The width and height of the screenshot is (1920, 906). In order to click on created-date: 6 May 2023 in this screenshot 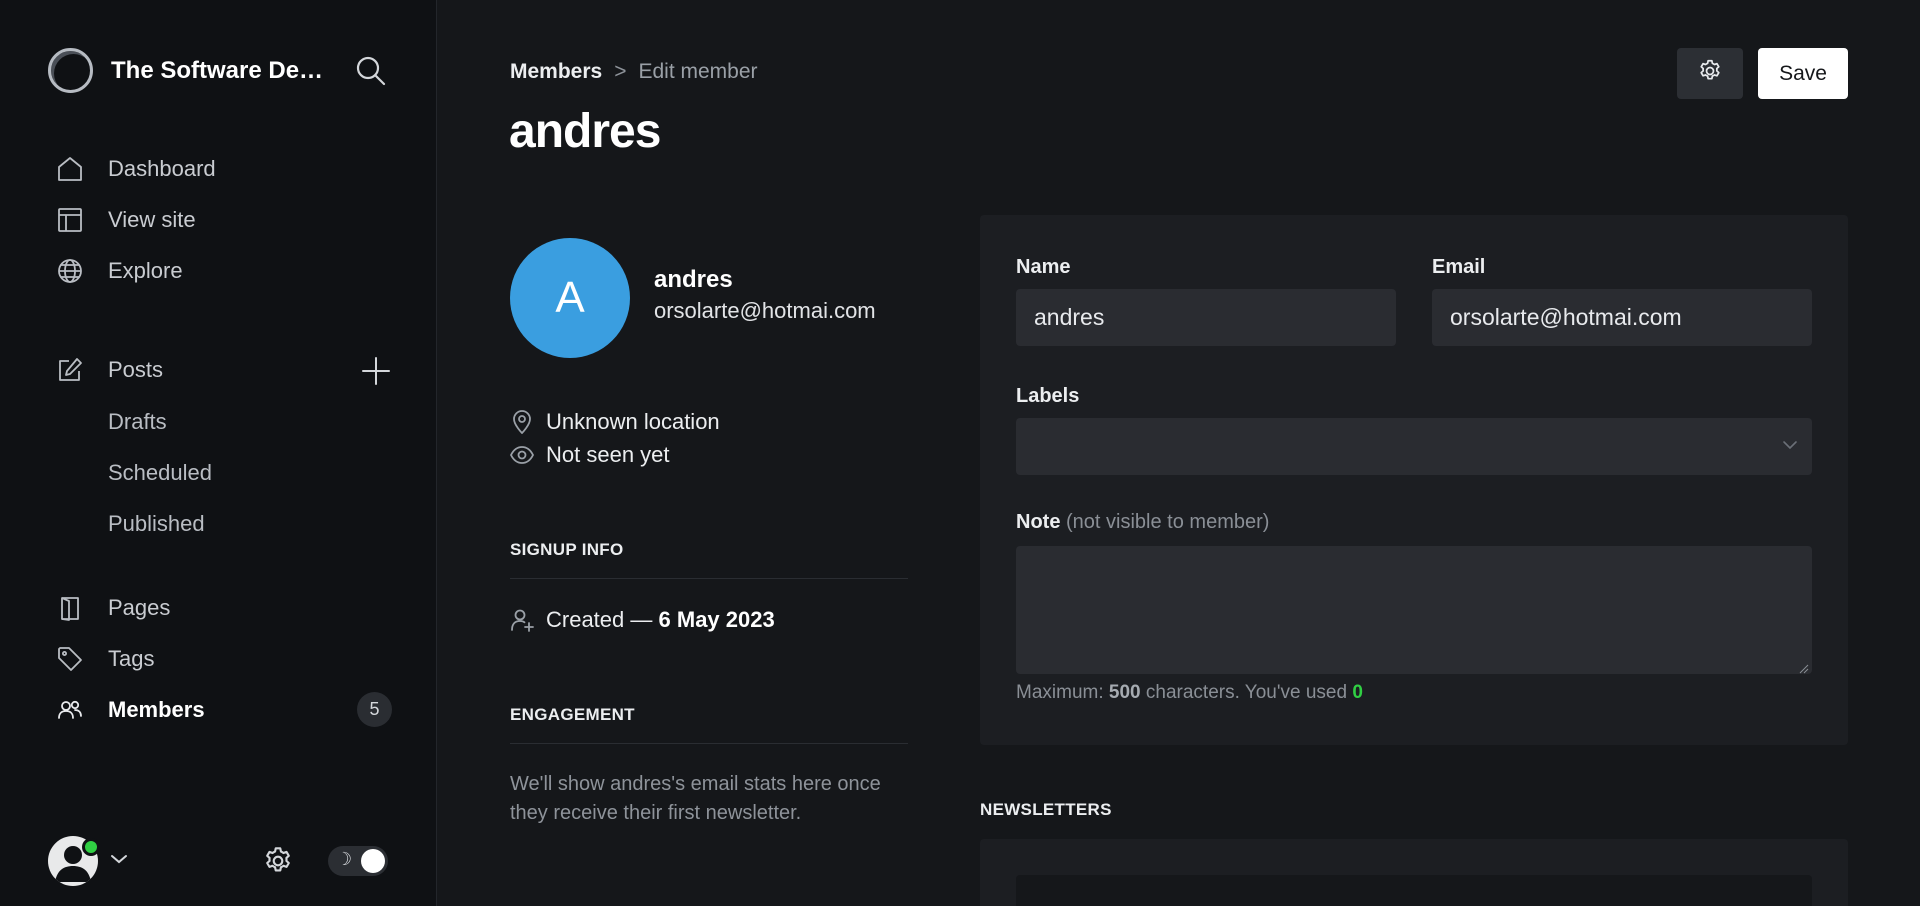, I will do `click(716, 619)`.